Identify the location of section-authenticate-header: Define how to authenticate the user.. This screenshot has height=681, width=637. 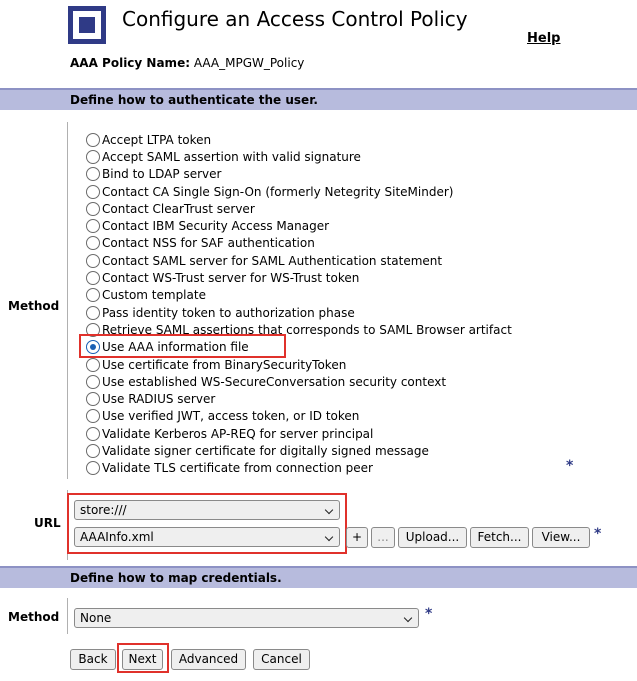
(318, 99).